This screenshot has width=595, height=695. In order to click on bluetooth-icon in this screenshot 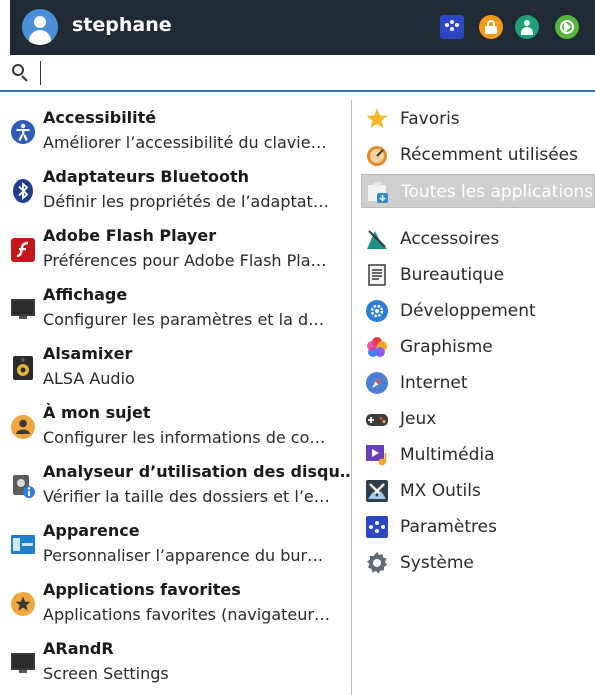, I will do `click(23, 191)`.